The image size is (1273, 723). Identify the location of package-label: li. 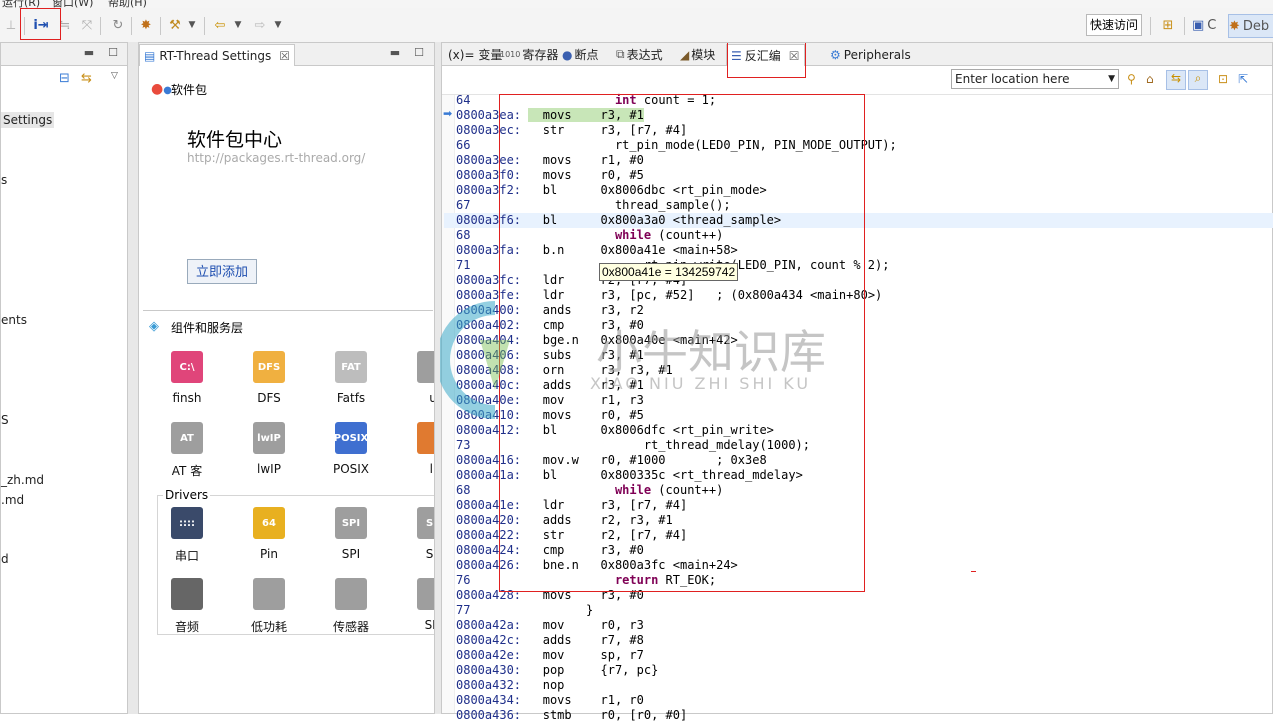
(431, 469).